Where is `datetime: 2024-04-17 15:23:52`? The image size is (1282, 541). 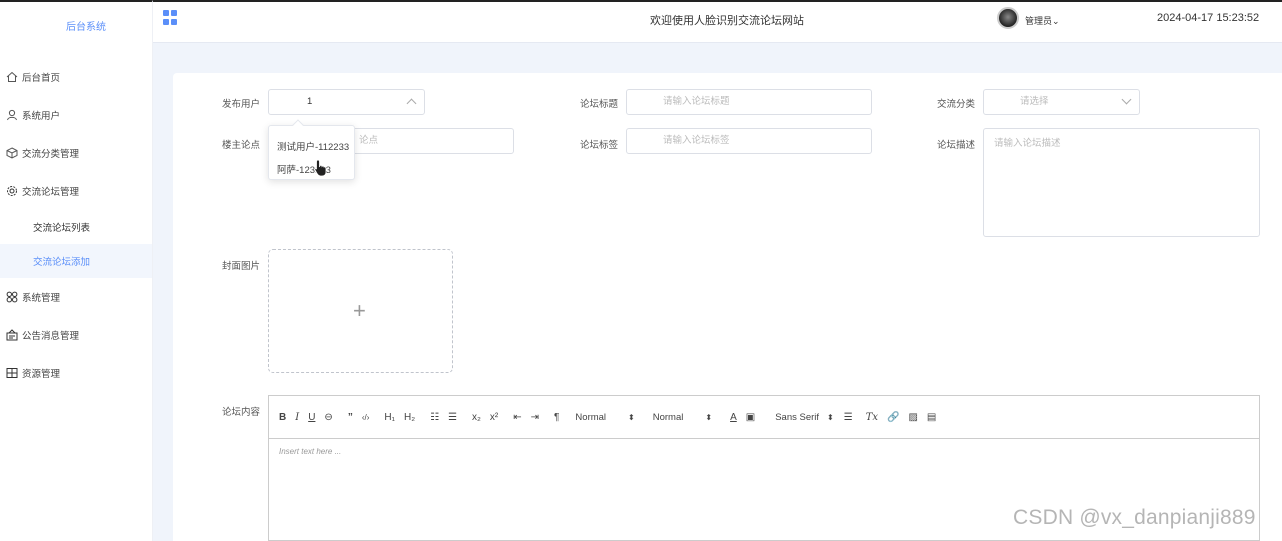
datetime: 2024-04-17 15:23:52 is located at coordinates (1208, 18).